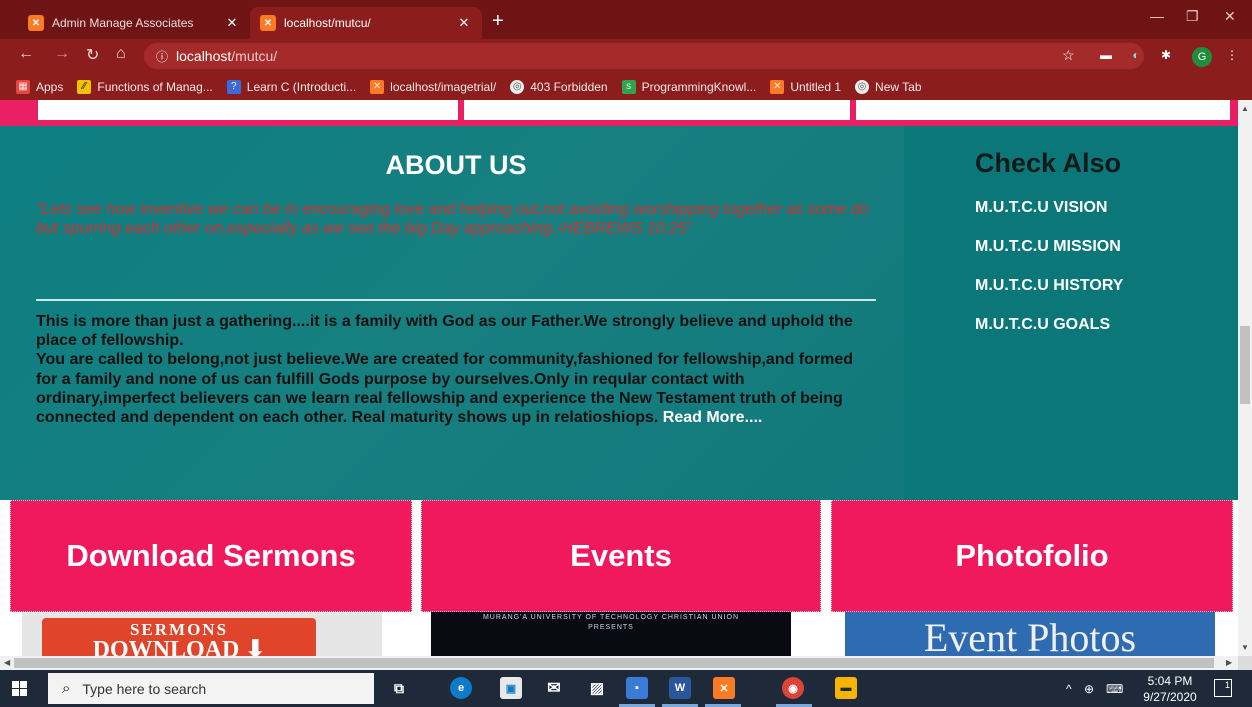 This screenshot has height=707, width=1252. I want to click on extension-cast-icon: ▬, so click(1106, 56).